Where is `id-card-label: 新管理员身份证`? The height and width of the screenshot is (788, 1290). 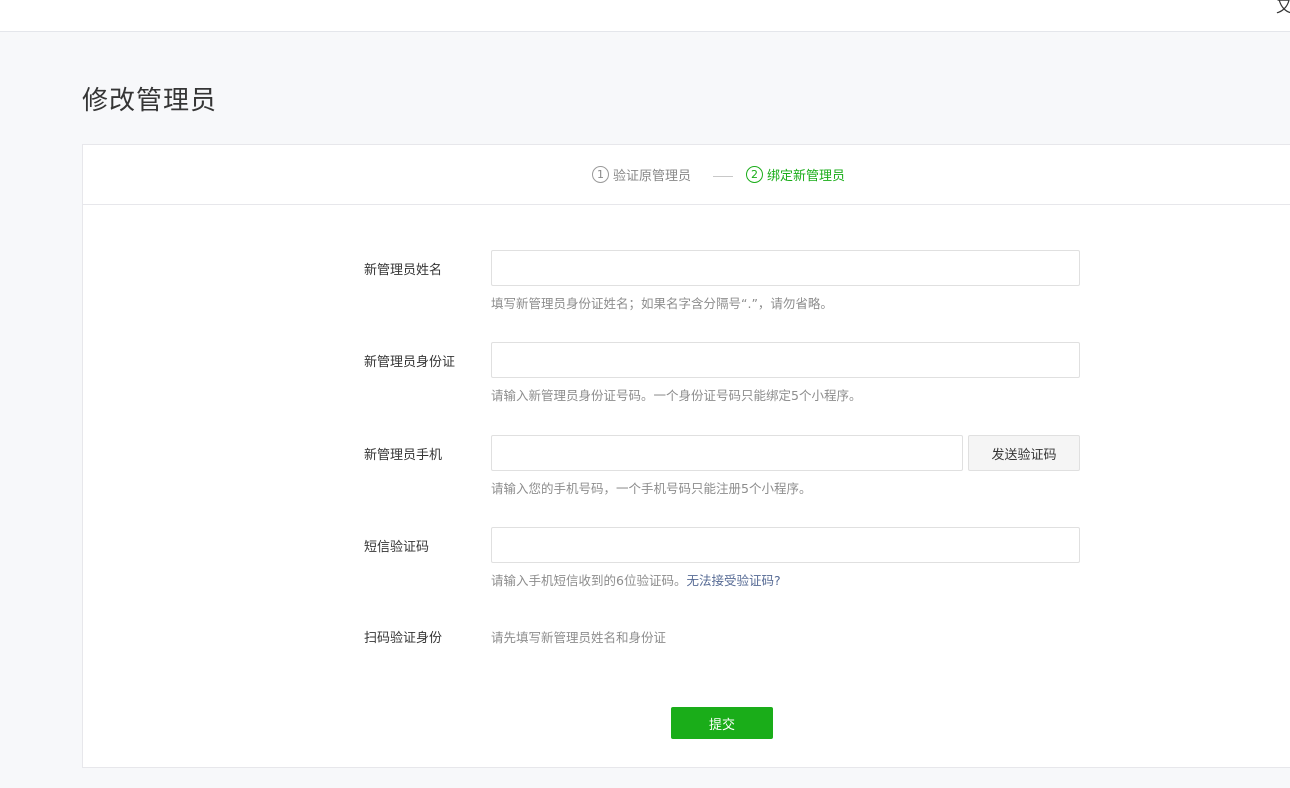
id-card-label: 新管理员身份证 is located at coordinates (410, 362).